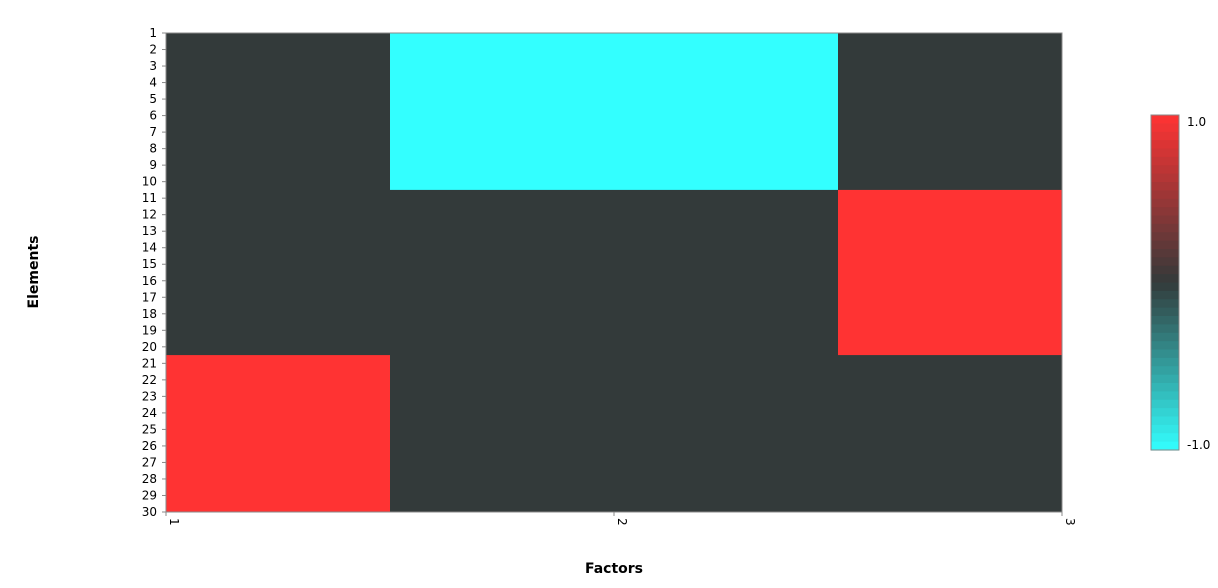 Image resolution: width=1218 pixels, height=588 pixels. Describe the element at coordinates (149, 446) in the screenshot. I see `y-tick-label: 26` at that location.